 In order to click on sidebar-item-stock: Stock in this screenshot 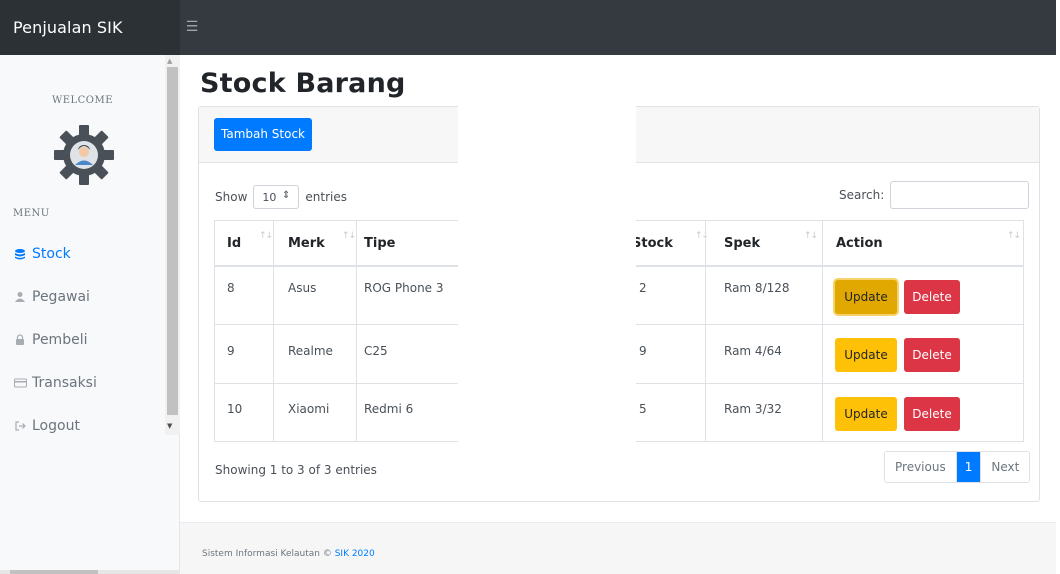, I will do `click(42, 254)`.